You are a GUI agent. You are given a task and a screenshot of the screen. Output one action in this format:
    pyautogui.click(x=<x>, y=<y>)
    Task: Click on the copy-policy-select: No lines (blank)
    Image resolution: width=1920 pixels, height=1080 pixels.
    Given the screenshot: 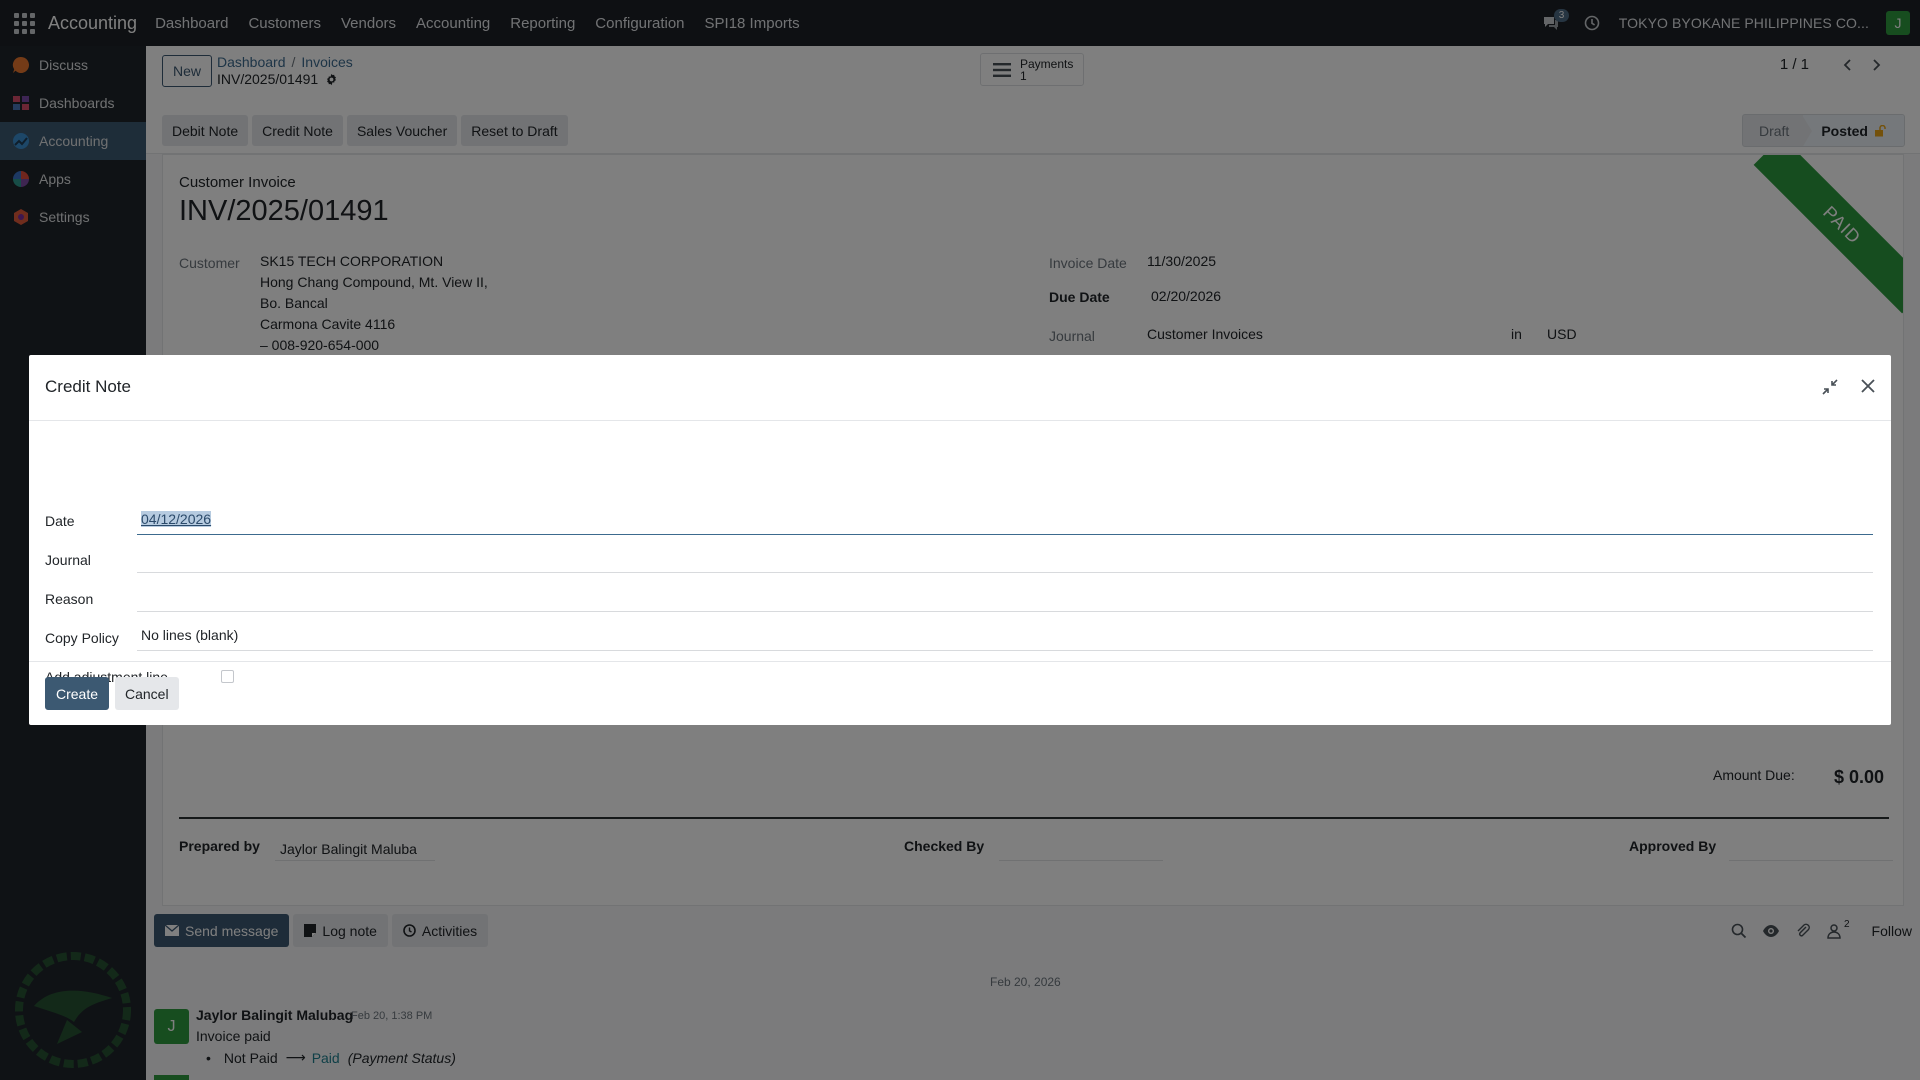 What is the action you would take?
    pyautogui.click(x=1005, y=636)
    